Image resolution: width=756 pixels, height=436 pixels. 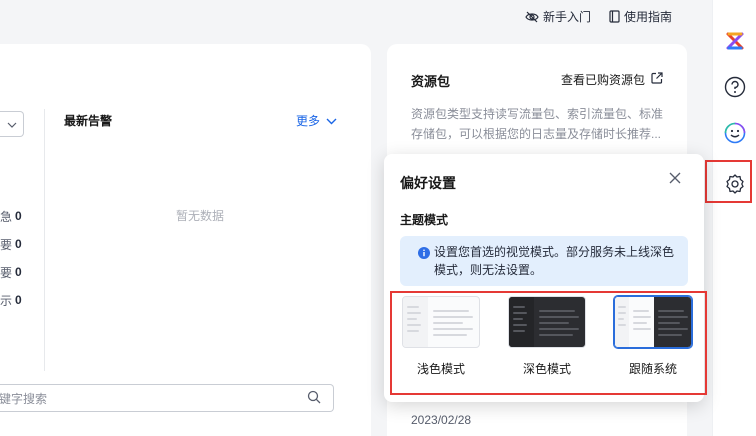 I want to click on beginner-guide-label: 新手入门, so click(x=566, y=17).